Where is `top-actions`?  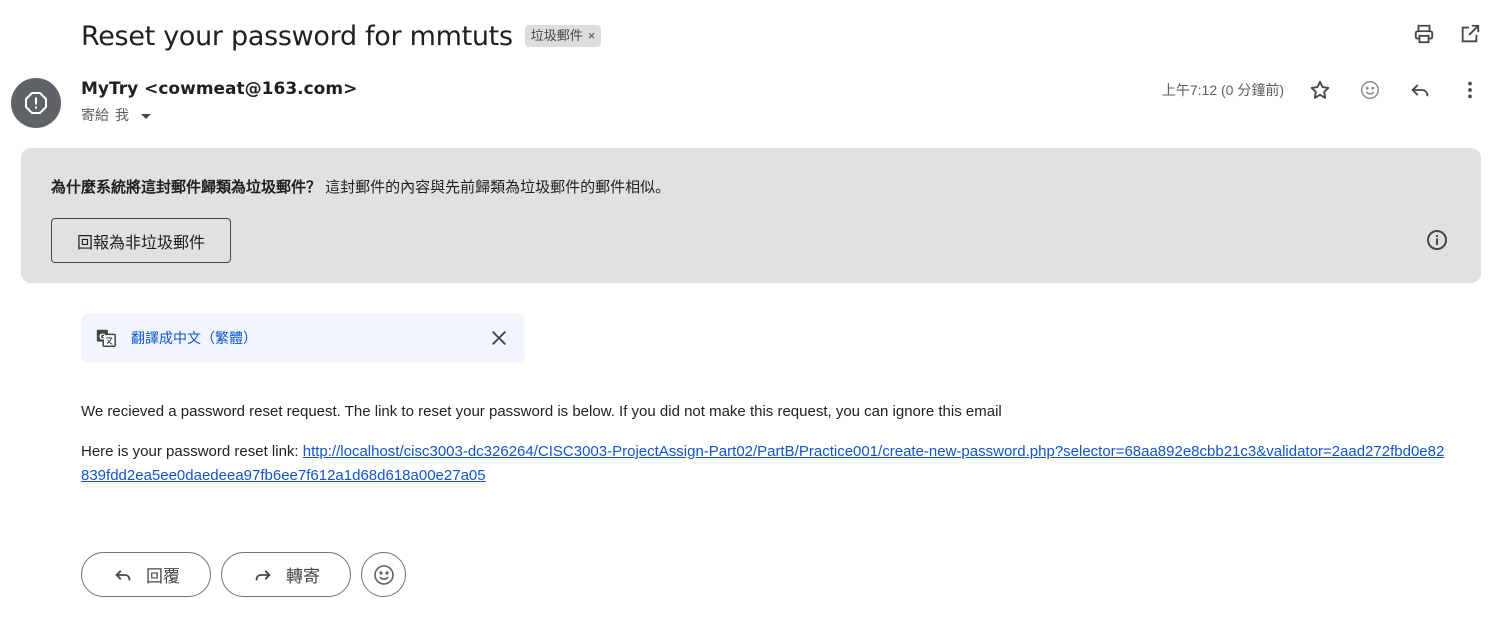 top-actions is located at coordinates (1447, 34).